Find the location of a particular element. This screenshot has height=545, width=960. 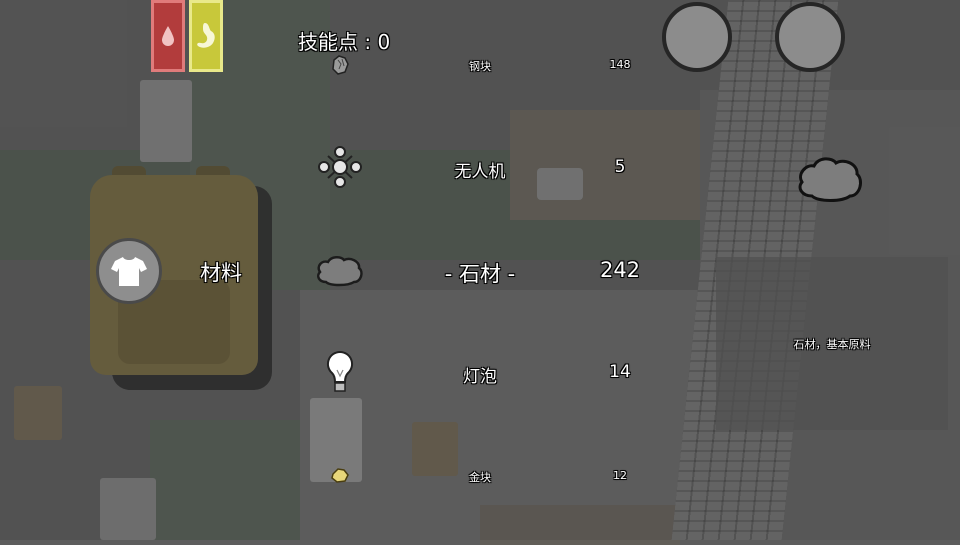

drone-icon is located at coordinates (340, 167).